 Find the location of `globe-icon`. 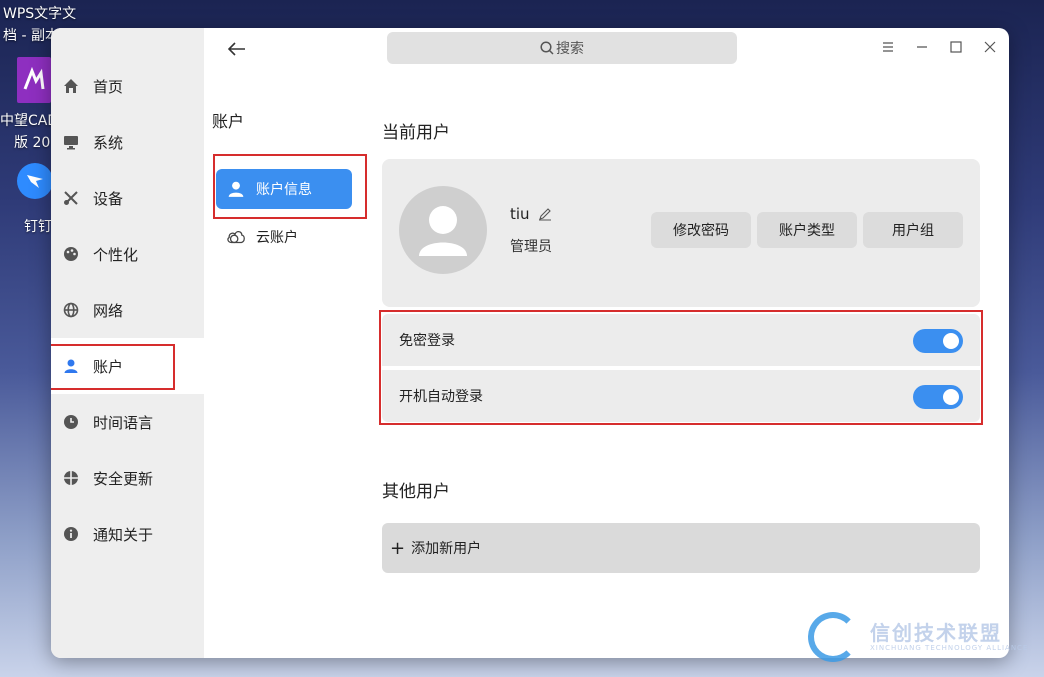

globe-icon is located at coordinates (71, 310).